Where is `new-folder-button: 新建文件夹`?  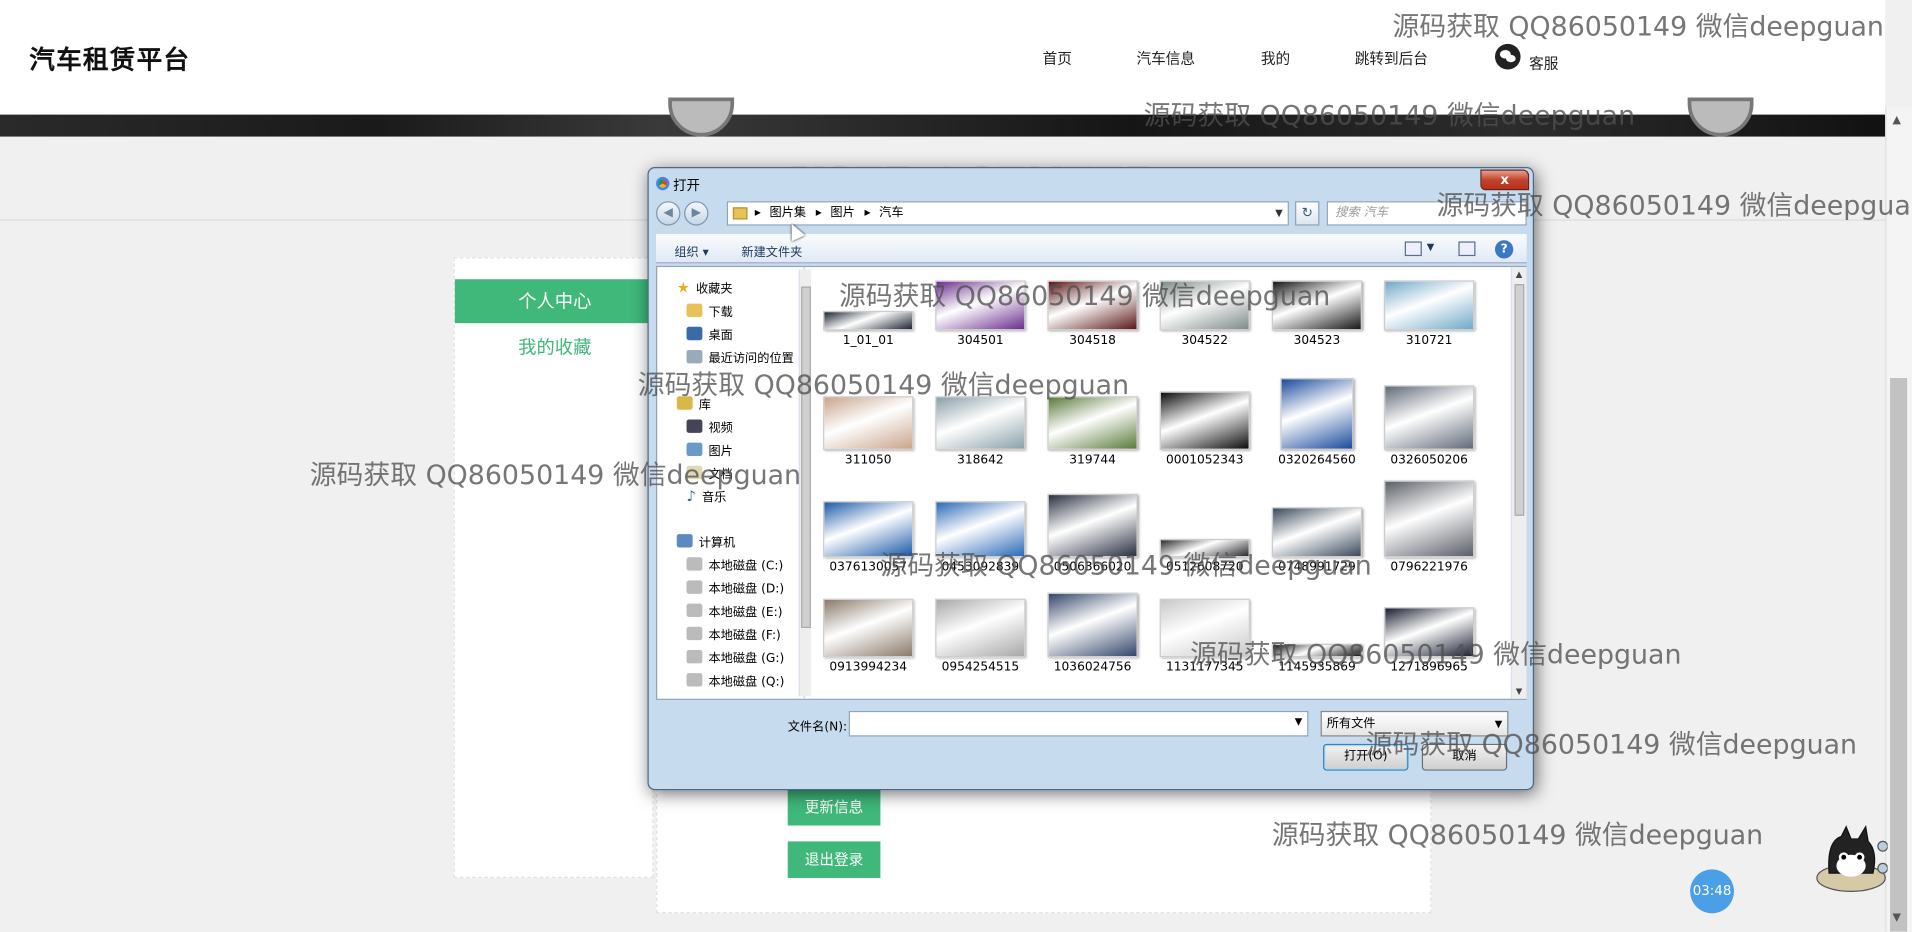
new-folder-button: 新建文件夹 is located at coordinates (771, 250).